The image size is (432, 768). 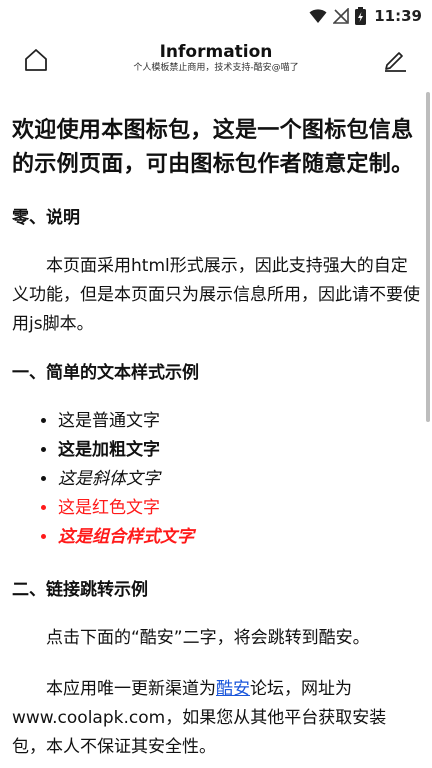 I want to click on main-heading: 欢迎使用本图标包，这是一个图标包信息的示例页面，可由图标包作者随意定制。, so click(x=213, y=147).